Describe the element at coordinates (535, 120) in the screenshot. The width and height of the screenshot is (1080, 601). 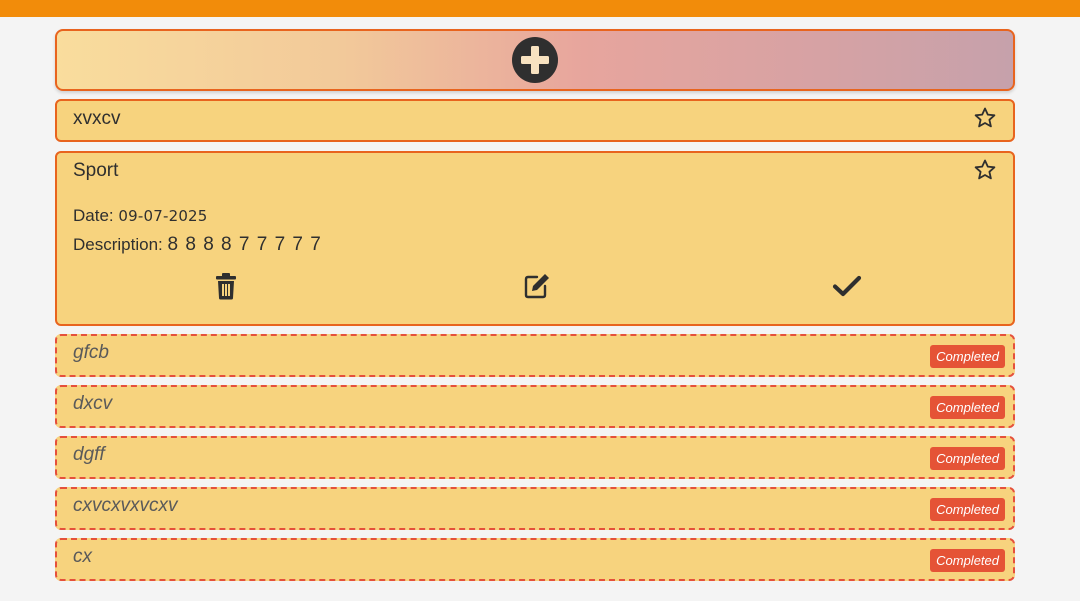
I see `todo-item: xvxcv` at that location.